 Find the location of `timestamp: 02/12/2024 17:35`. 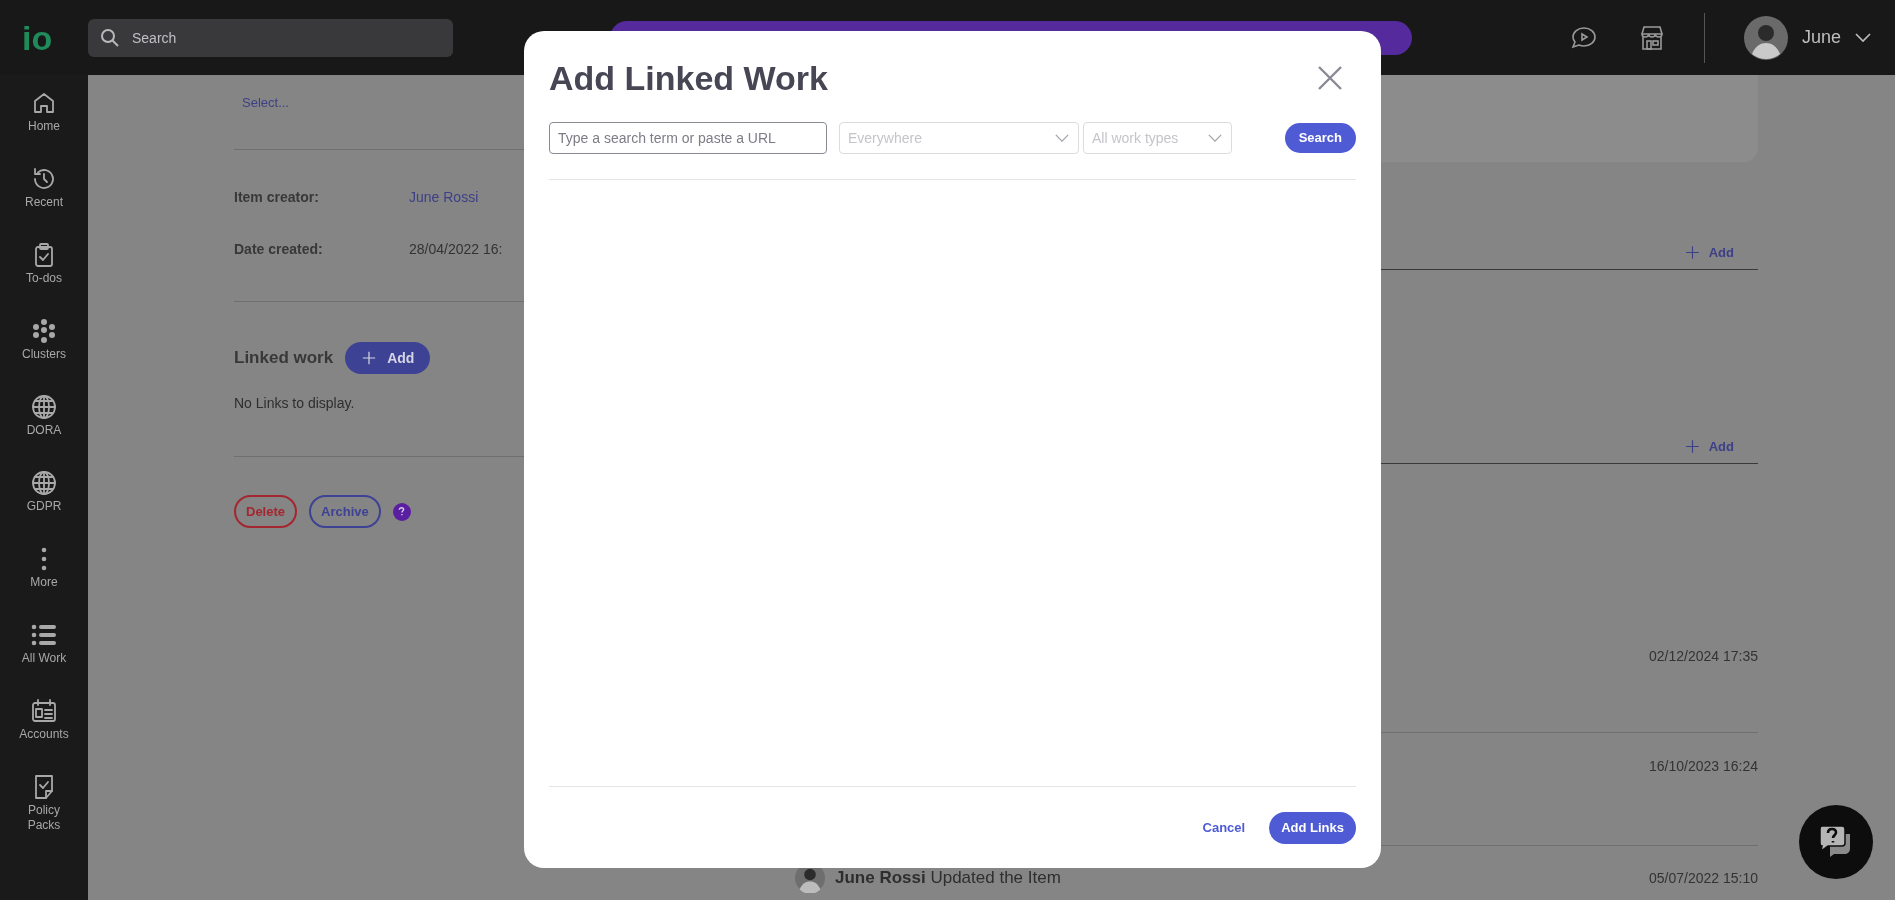

timestamp: 02/12/2024 17:35 is located at coordinates (1703, 656).